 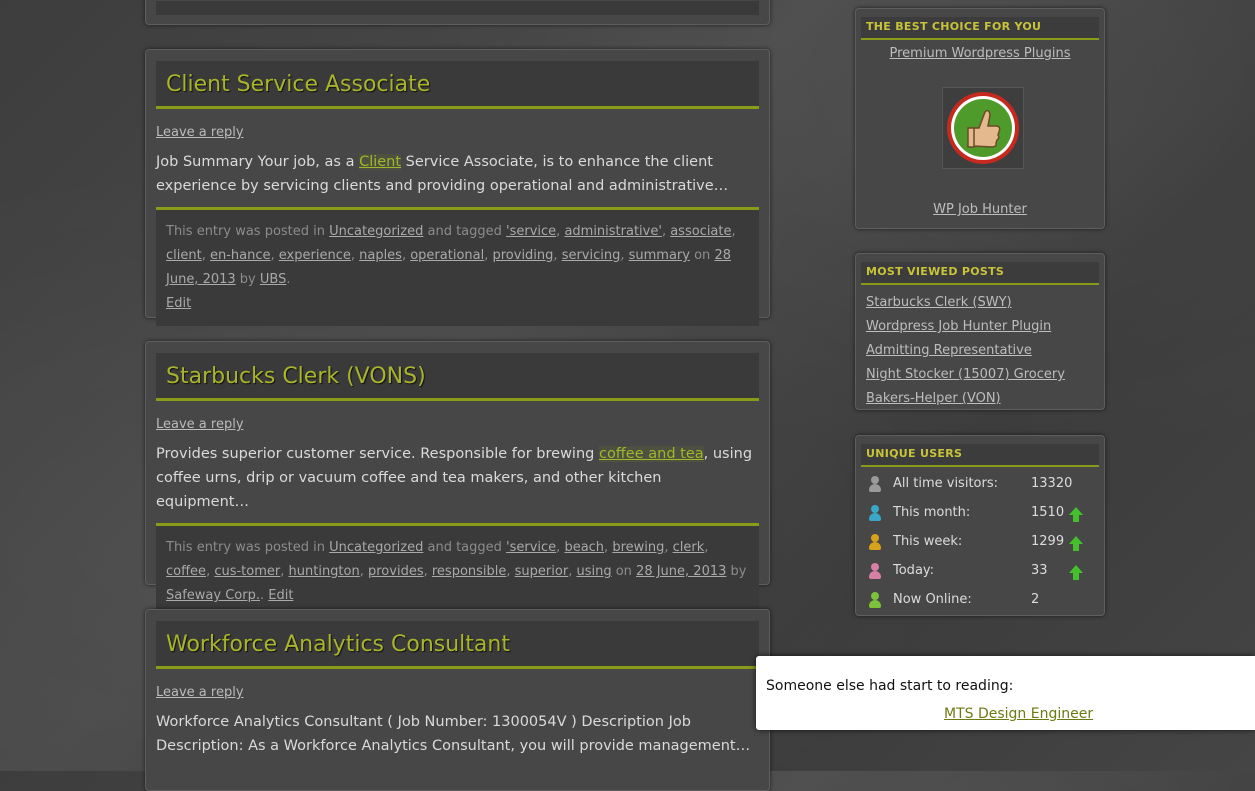 I want to click on tag-link: operational, so click(x=447, y=255).